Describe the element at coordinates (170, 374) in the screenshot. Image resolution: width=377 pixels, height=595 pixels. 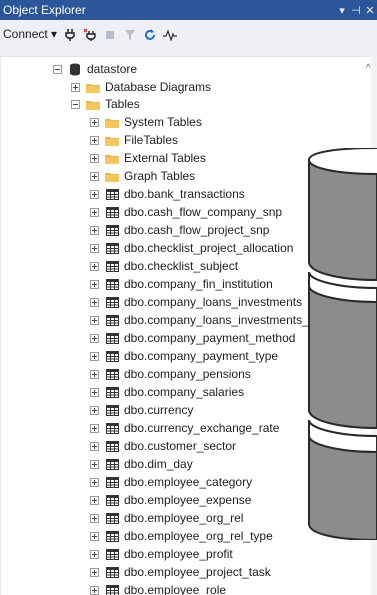
I see `table-row: dbo.company_pensions` at that location.